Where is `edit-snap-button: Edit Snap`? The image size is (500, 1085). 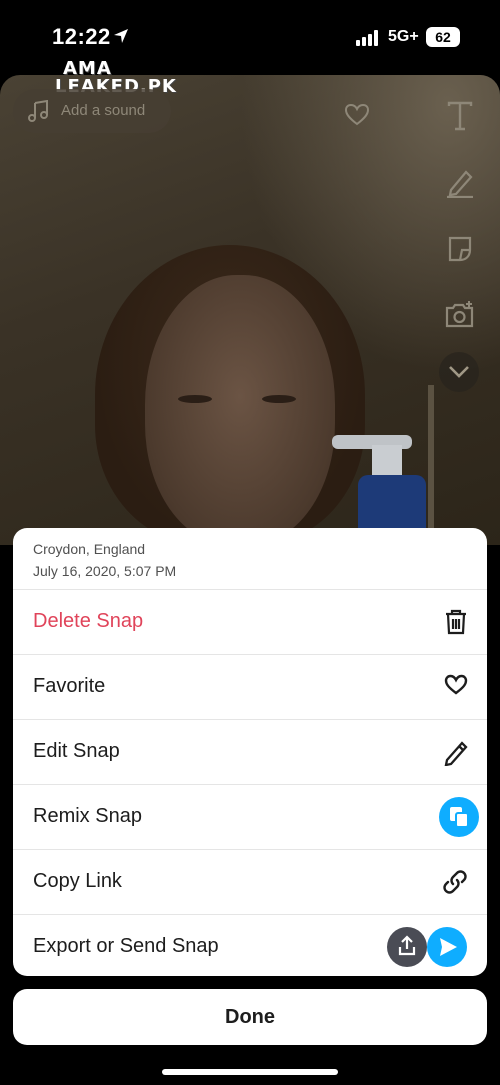 edit-snap-button: Edit Snap is located at coordinates (250, 752).